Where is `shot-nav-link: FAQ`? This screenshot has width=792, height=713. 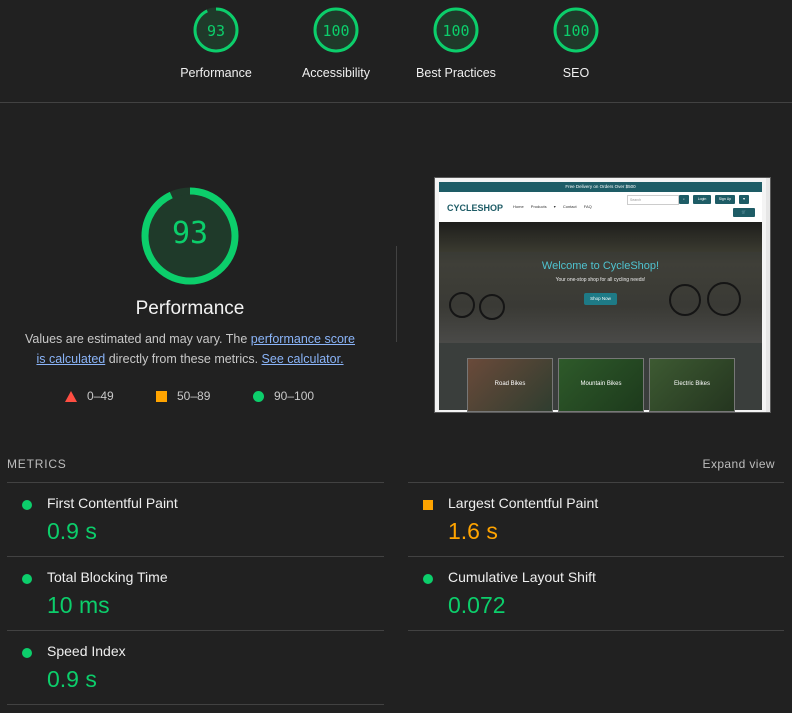
shot-nav-link: FAQ is located at coordinates (587, 206).